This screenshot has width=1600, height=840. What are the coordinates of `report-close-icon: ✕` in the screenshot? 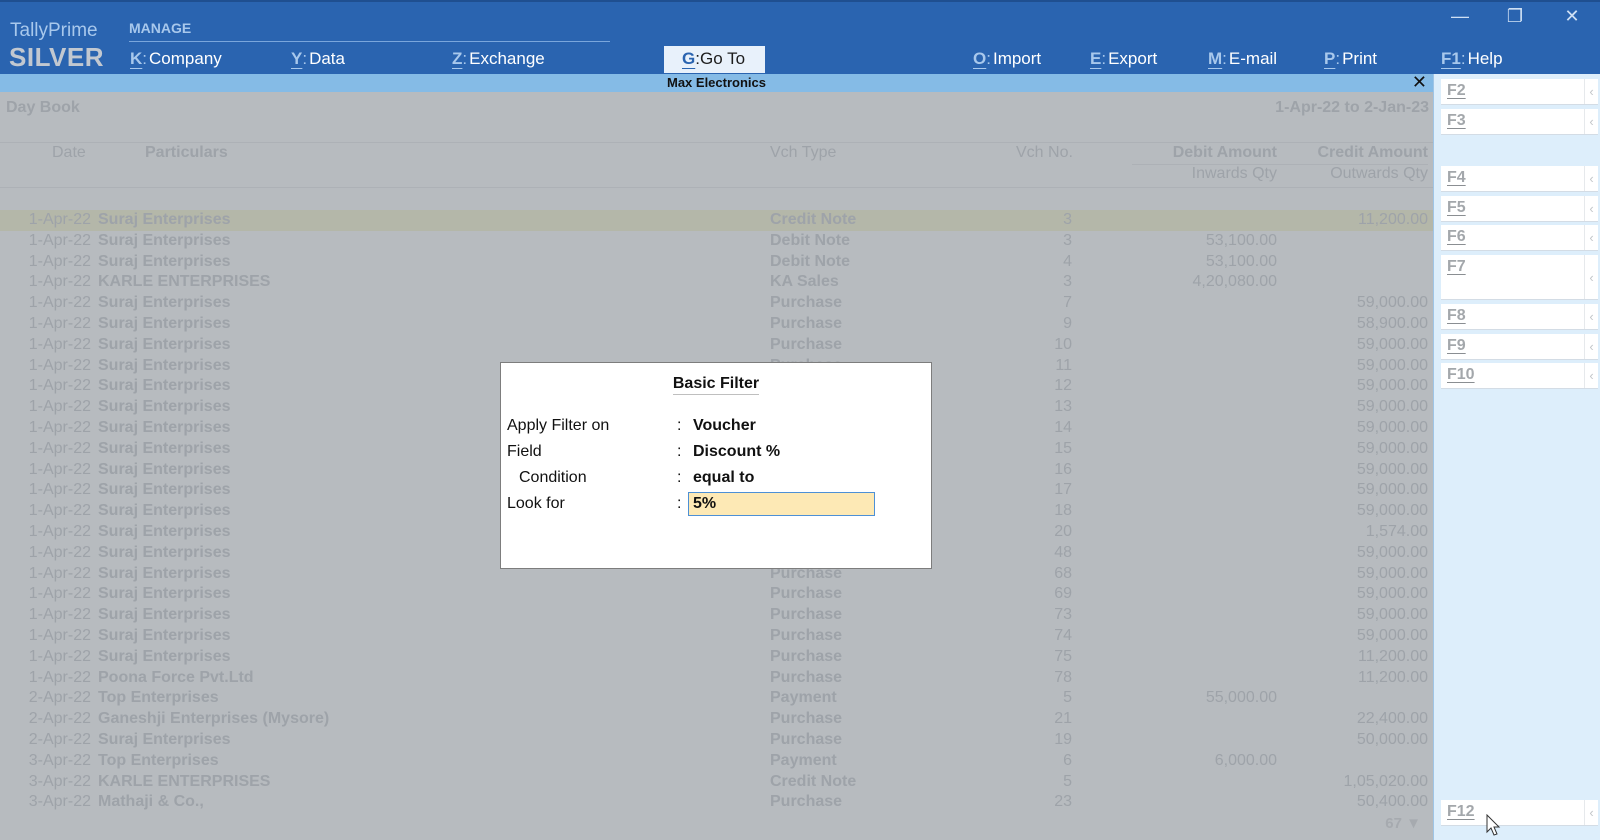 It's located at (1419, 82).